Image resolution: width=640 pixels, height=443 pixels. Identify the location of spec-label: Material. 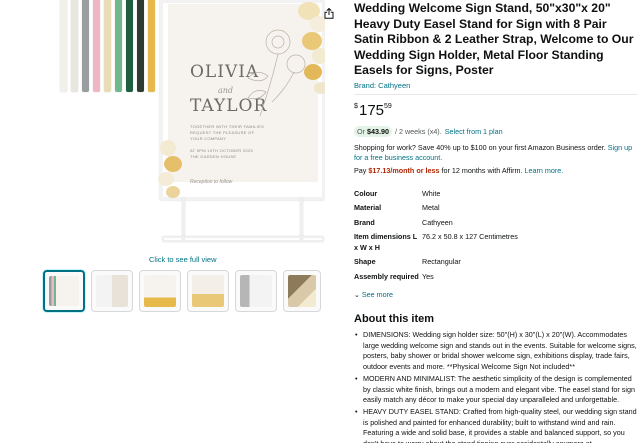
(368, 208).